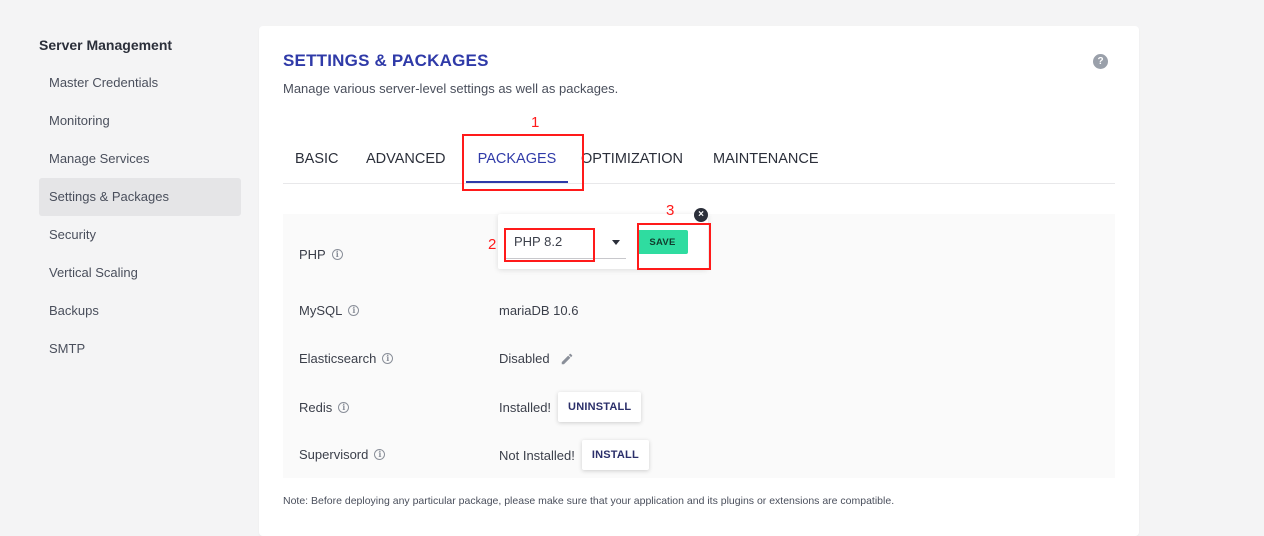  Describe the element at coordinates (517, 159) in the screenshot. I see `tab-packages: PACKAGES` at that location.